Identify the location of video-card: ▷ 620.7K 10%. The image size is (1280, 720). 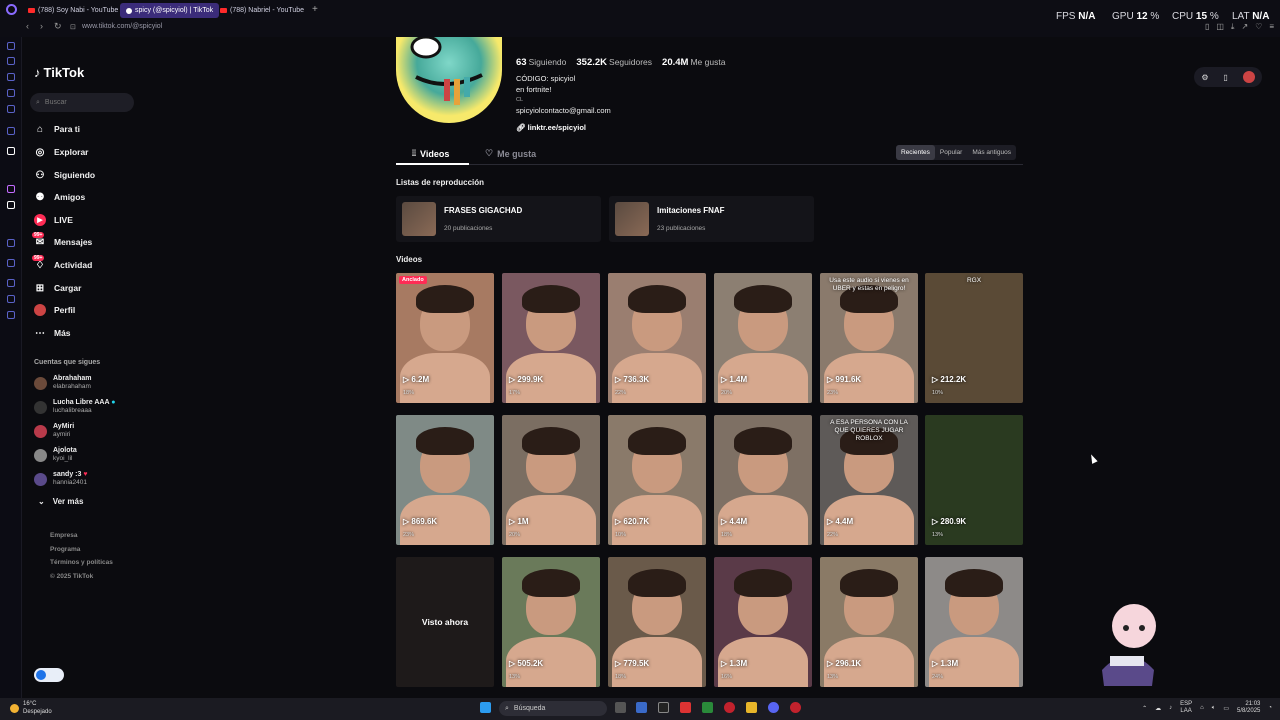
(657, 480).